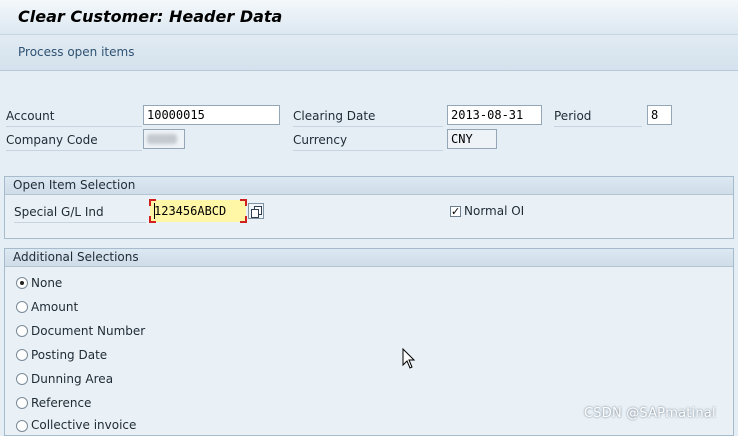 The width and height of the screenshot is (738, 436). I want to click on title-bar: Clear Customer: Header Data, so click(369, 17).